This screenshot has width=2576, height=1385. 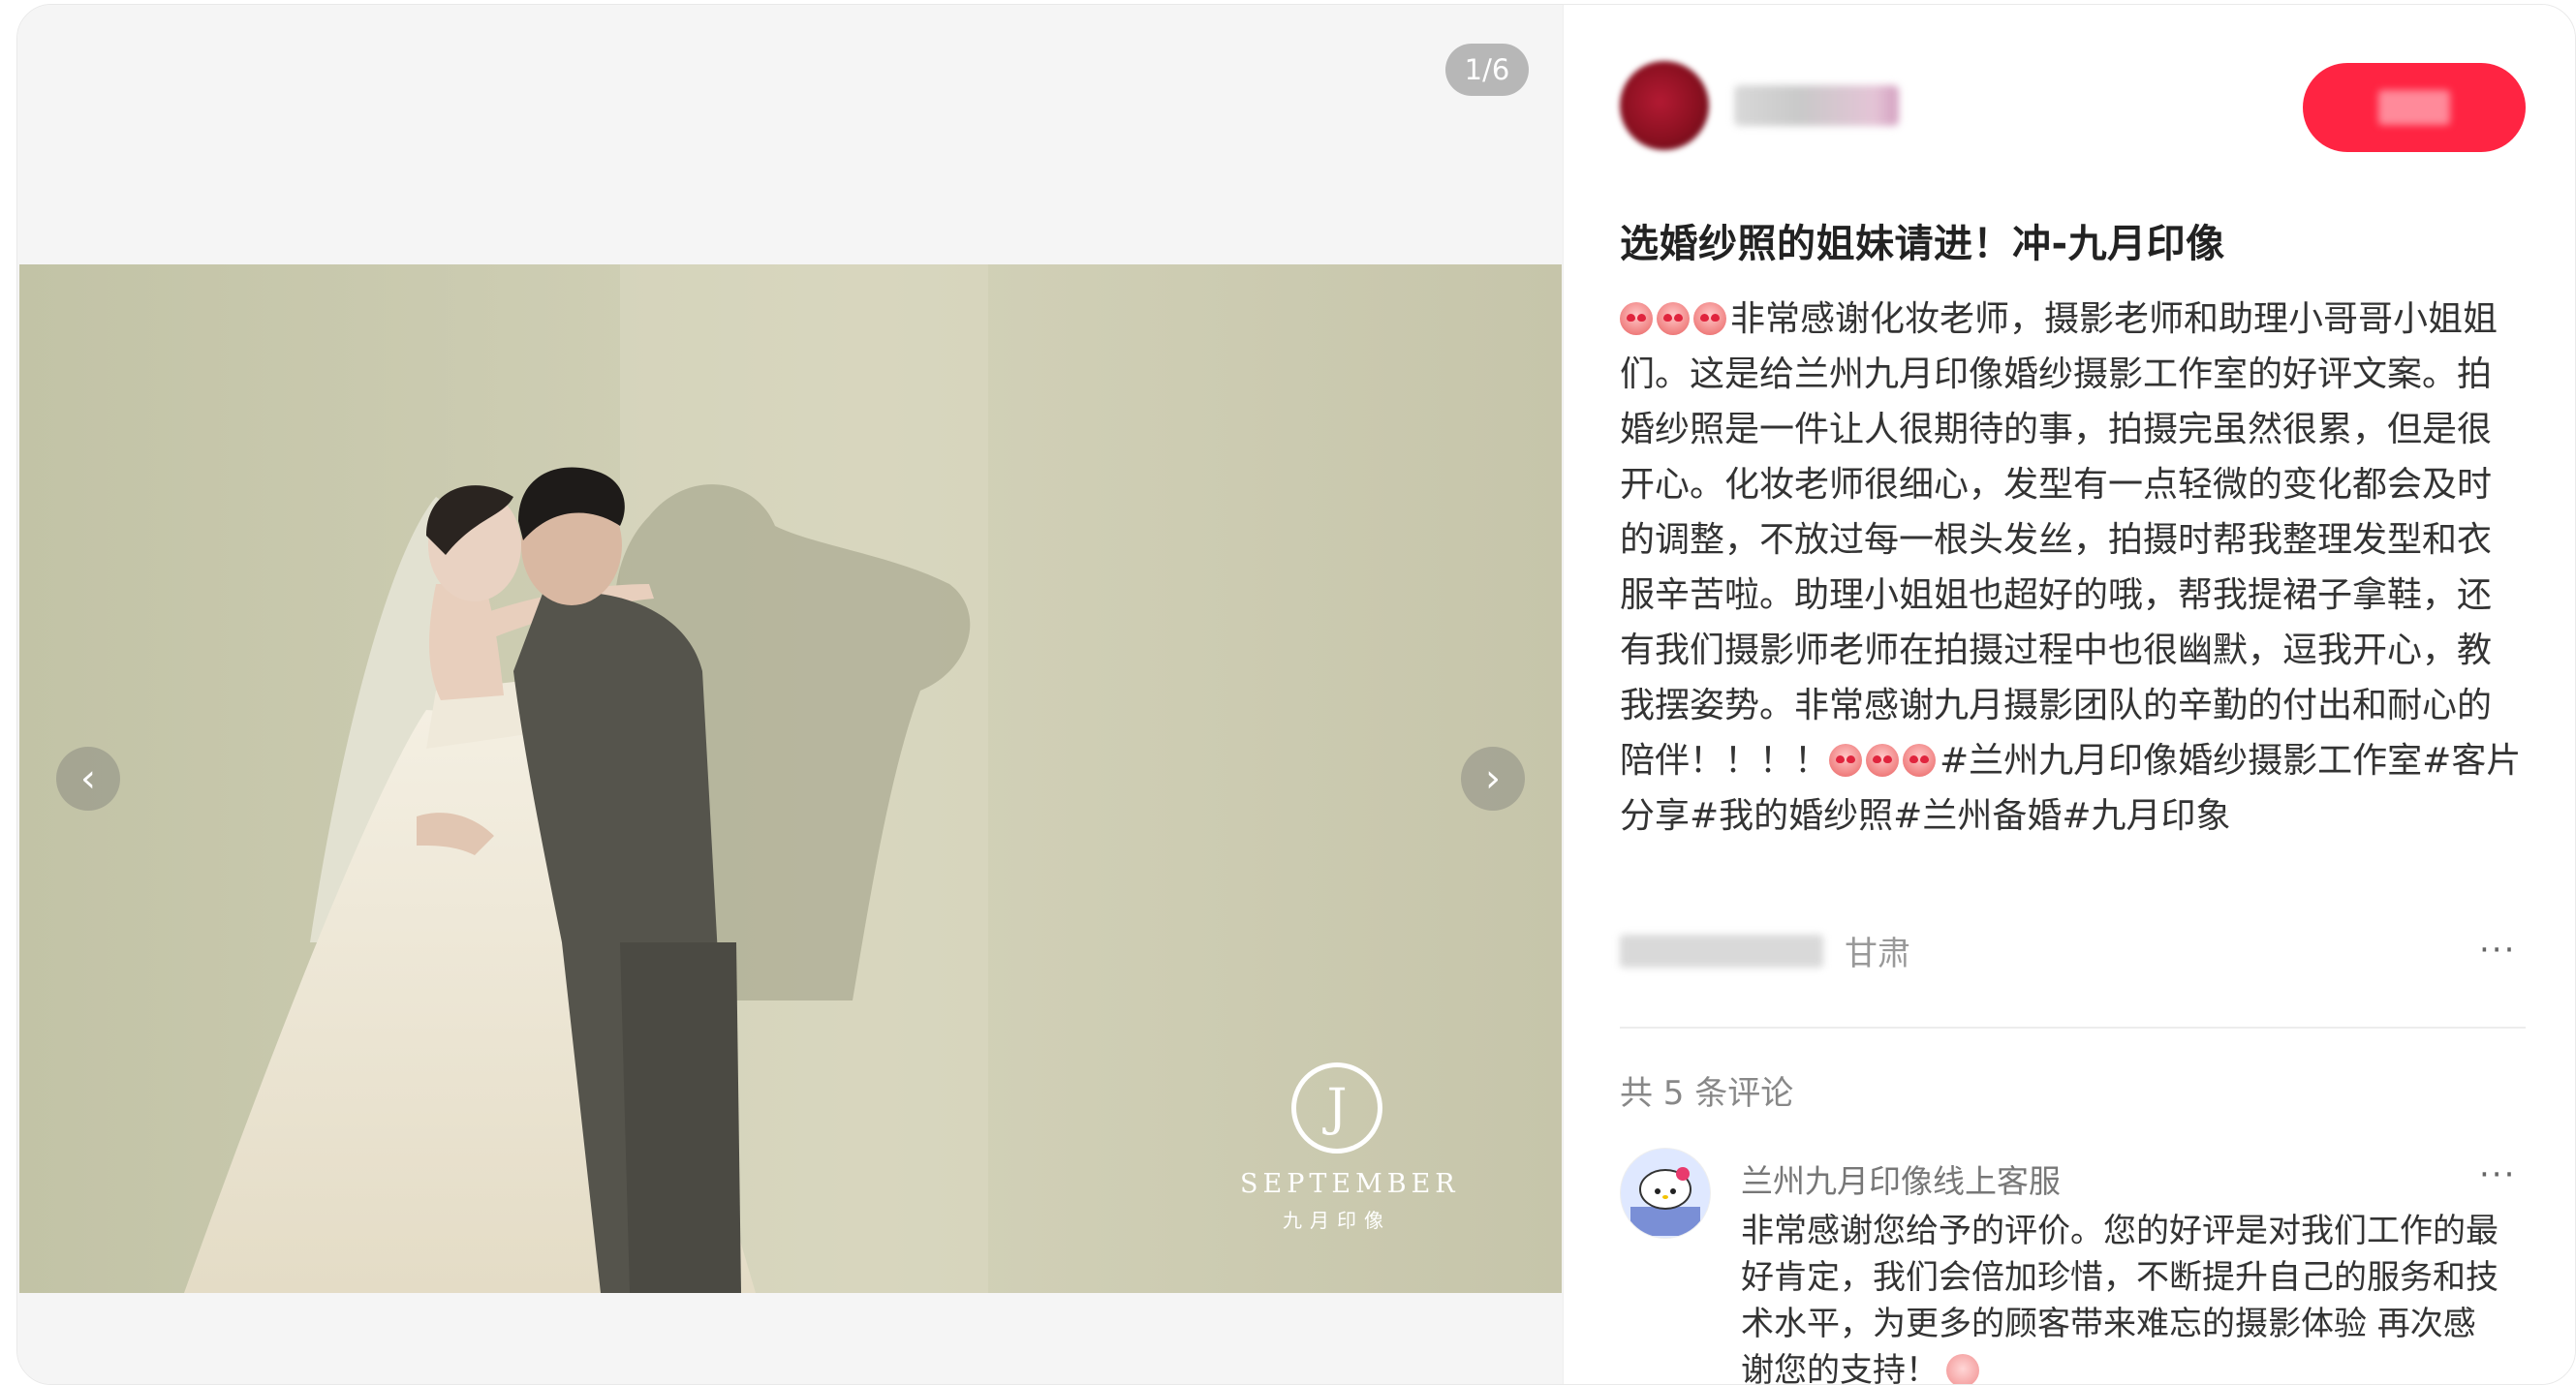 I want to click on author-info, so click(x=1759, y=105).